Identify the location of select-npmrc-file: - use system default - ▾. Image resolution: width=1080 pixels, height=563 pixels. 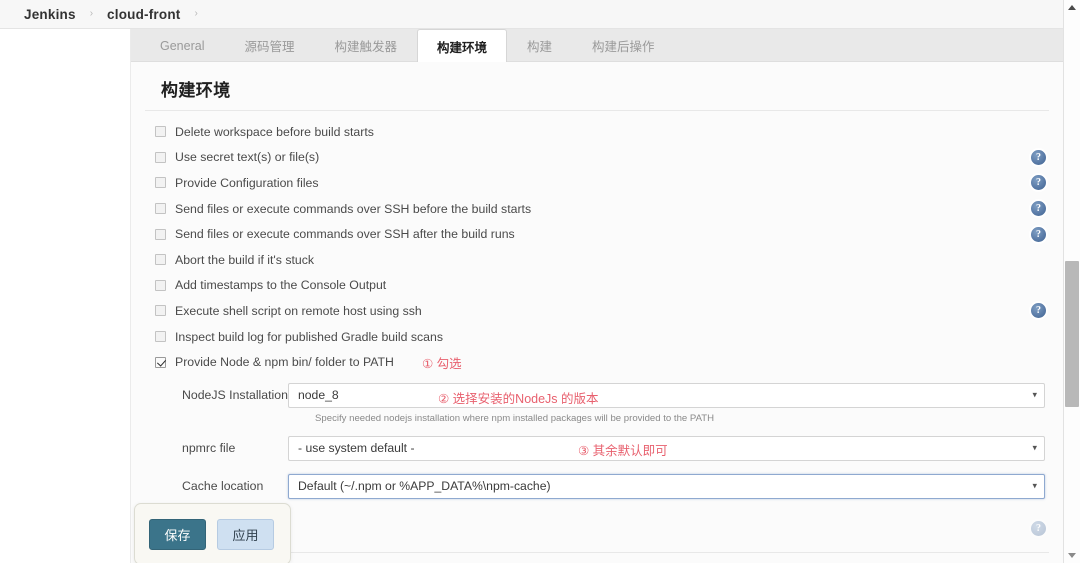
(666, 448).